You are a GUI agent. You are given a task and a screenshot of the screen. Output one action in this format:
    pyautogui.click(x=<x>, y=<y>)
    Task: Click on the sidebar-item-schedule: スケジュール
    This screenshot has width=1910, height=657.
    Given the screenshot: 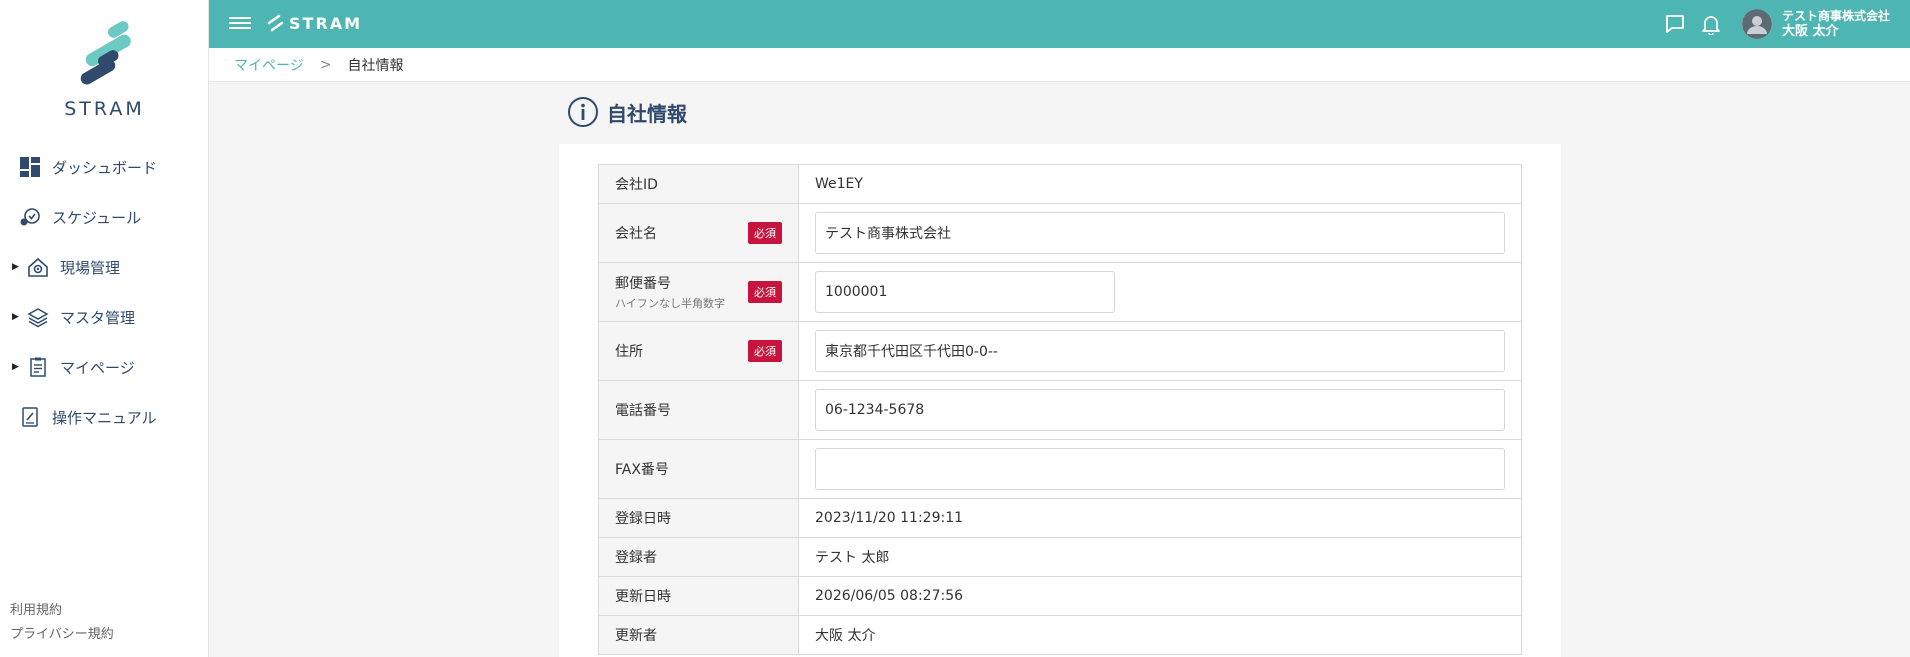 What is the action you would take?
    pyautogui.click(x=104, y=217)
    